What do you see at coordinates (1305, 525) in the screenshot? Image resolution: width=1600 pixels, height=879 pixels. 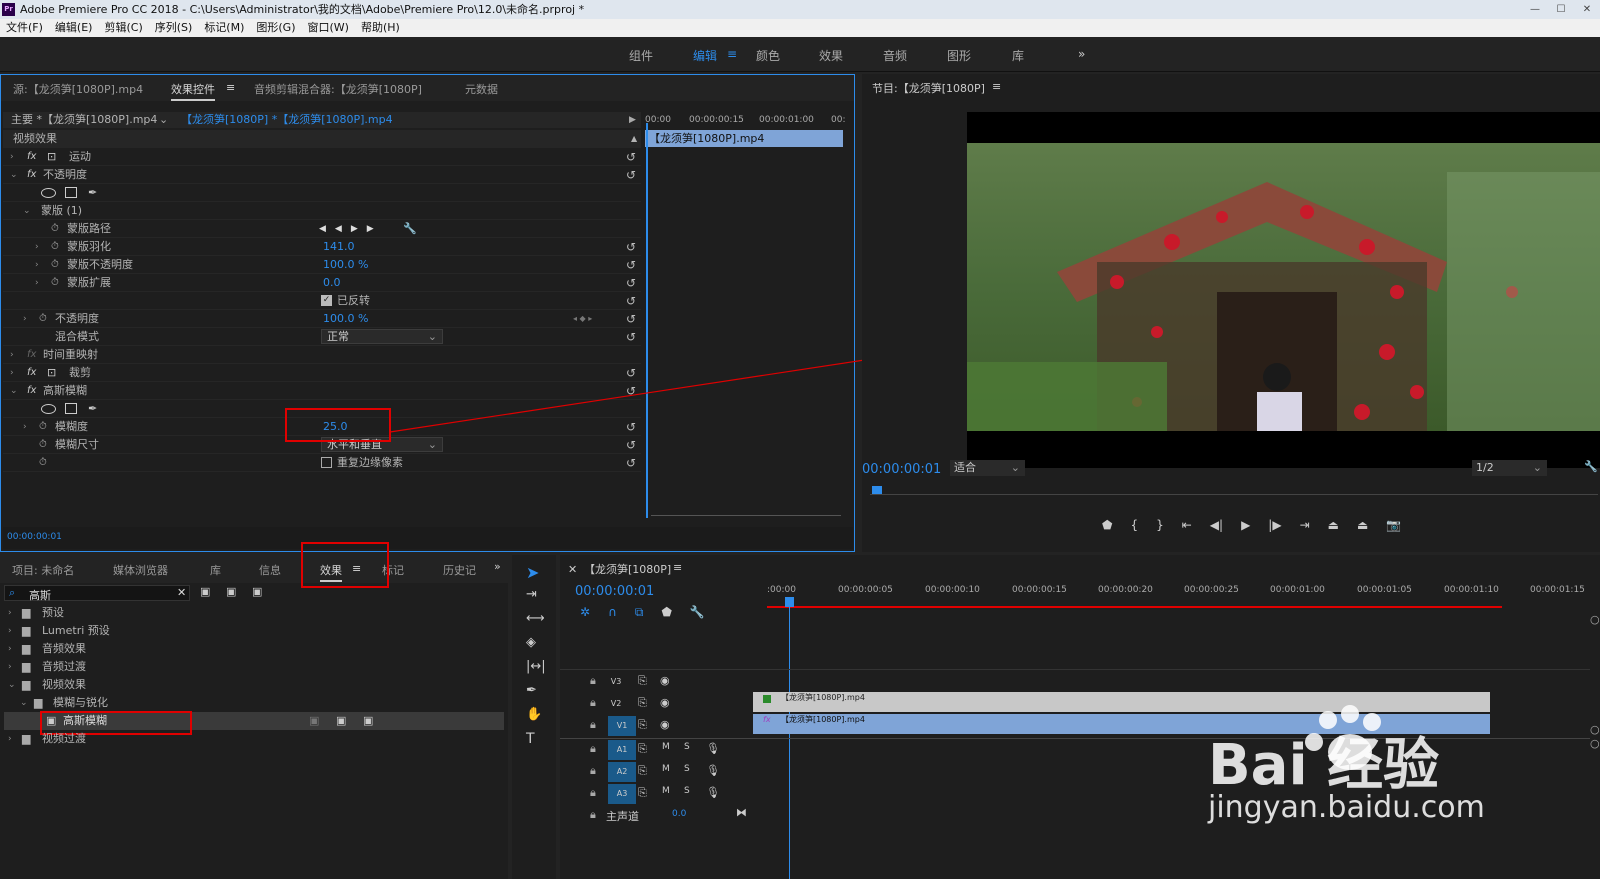 I see `go-to-out-icon: ⇥` at bounding box center [1305, 525].